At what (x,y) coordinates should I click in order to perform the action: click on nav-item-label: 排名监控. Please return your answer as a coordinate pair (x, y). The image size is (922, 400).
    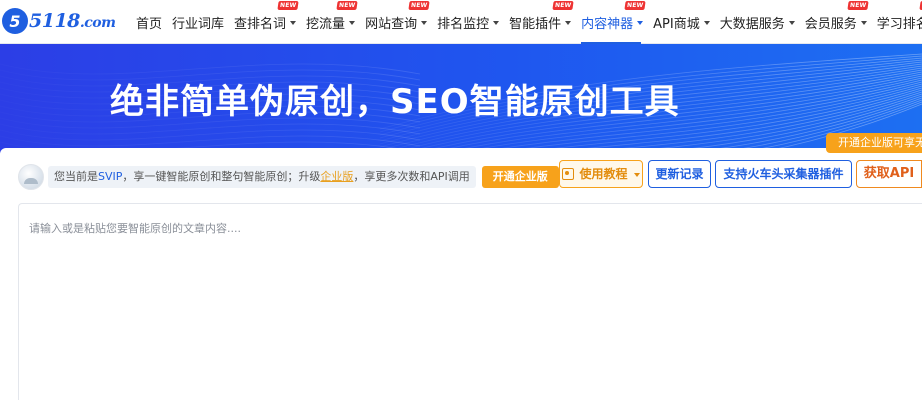
    Looking at the image, I should click on (463, 24).